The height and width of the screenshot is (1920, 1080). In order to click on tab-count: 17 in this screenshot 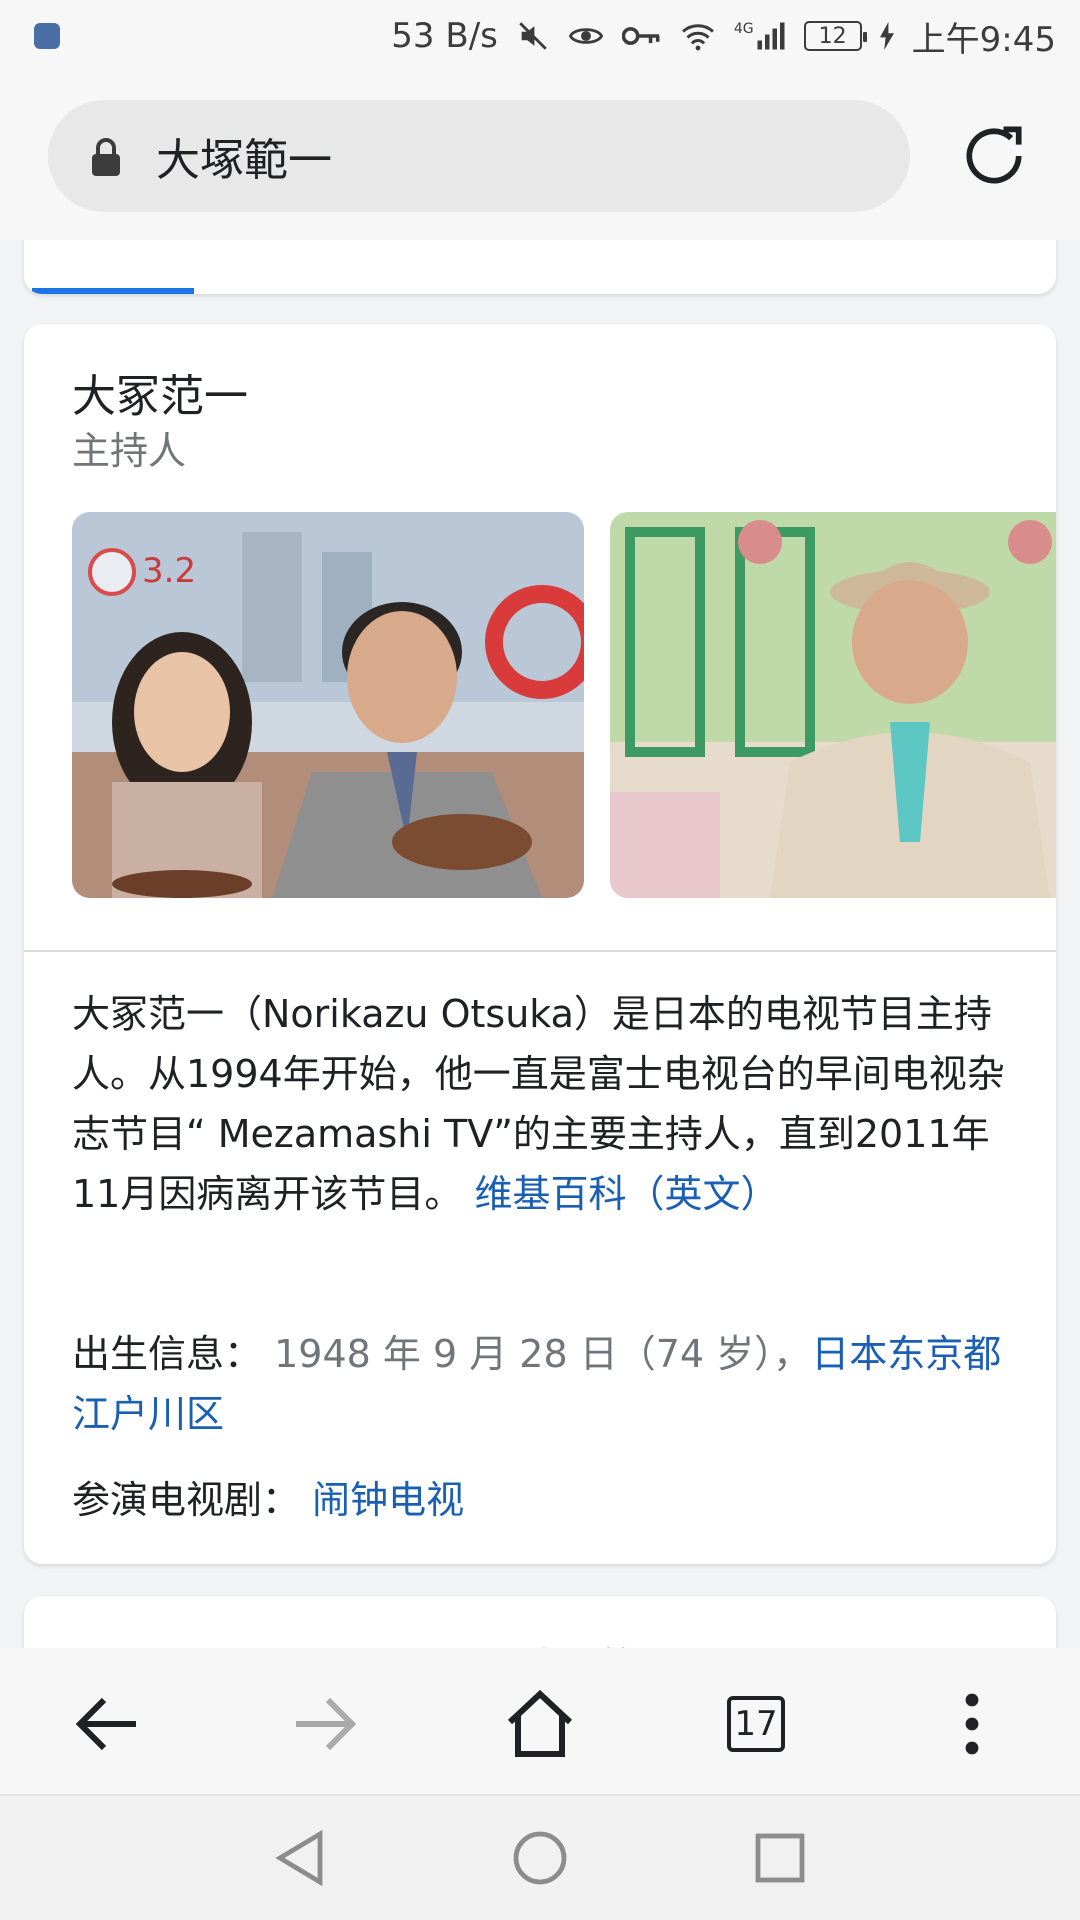, I will do `click(756, 1724)`.